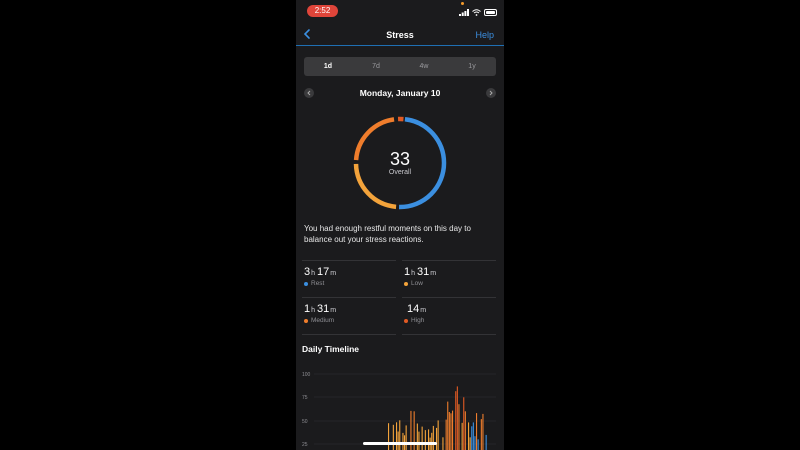 Image resolution: width=800 pixels, height=450 pixels. What do you see at coordinates (490, 12) in the screenshot?
I see `battery-icon` at bounding box center [490, 12].